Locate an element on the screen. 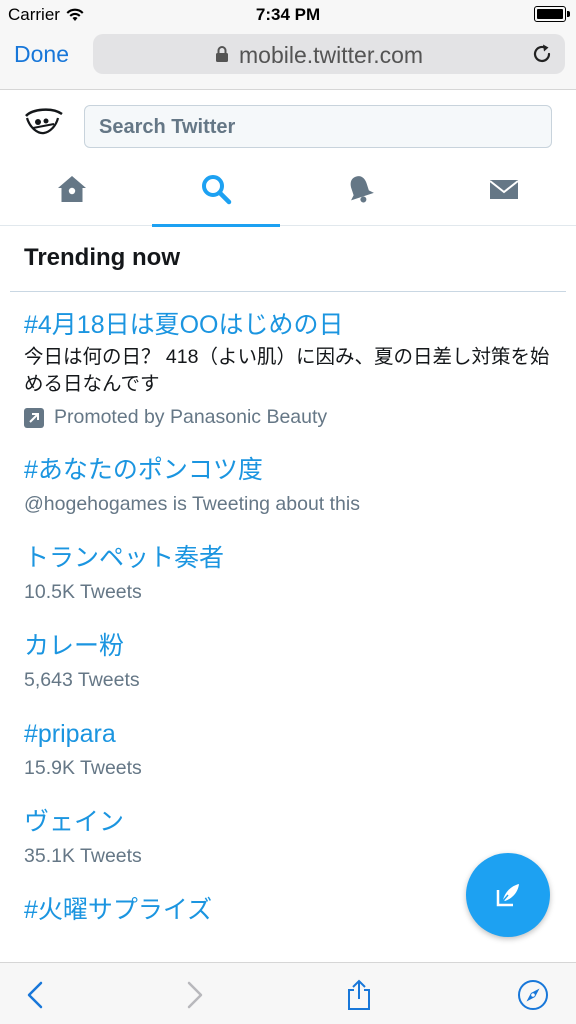  tab-messages is located at coordinates (504, 189).